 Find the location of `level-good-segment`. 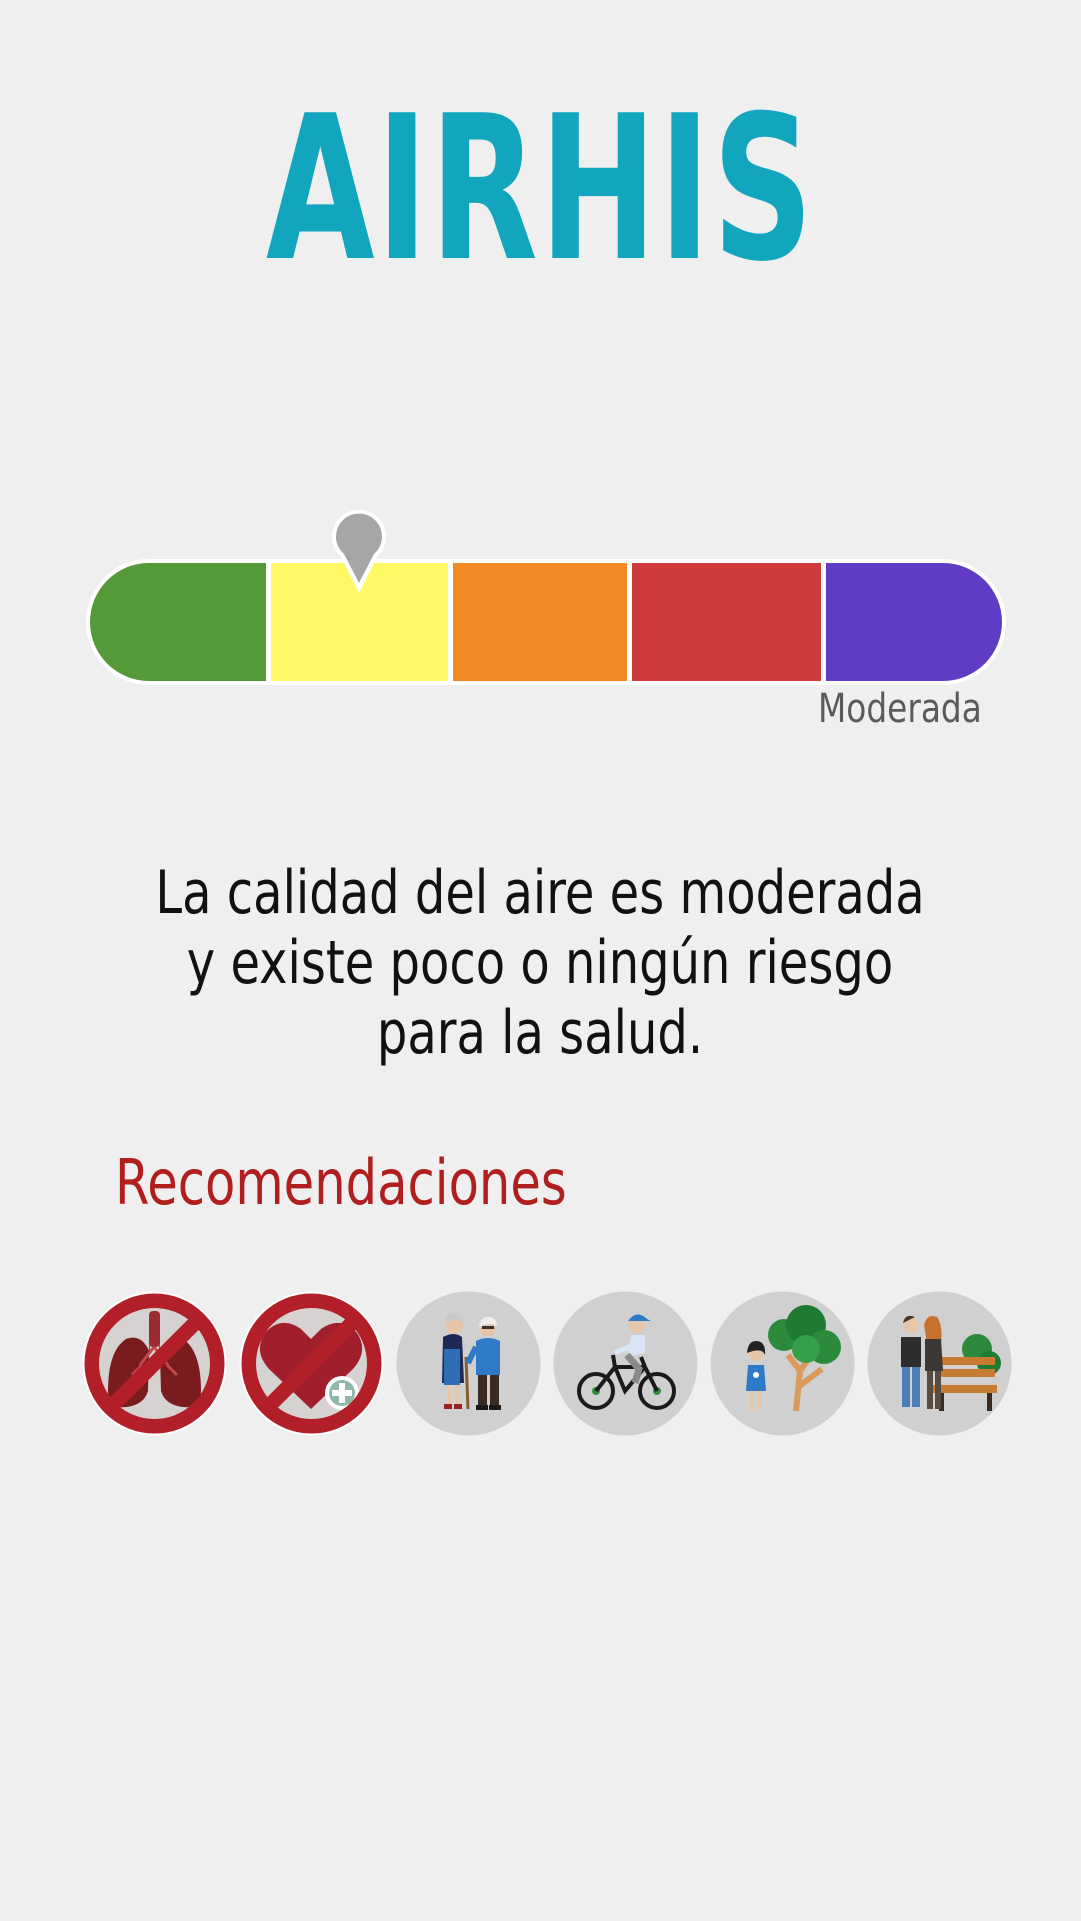

level-good-segment is located at coordinates (178, 622).